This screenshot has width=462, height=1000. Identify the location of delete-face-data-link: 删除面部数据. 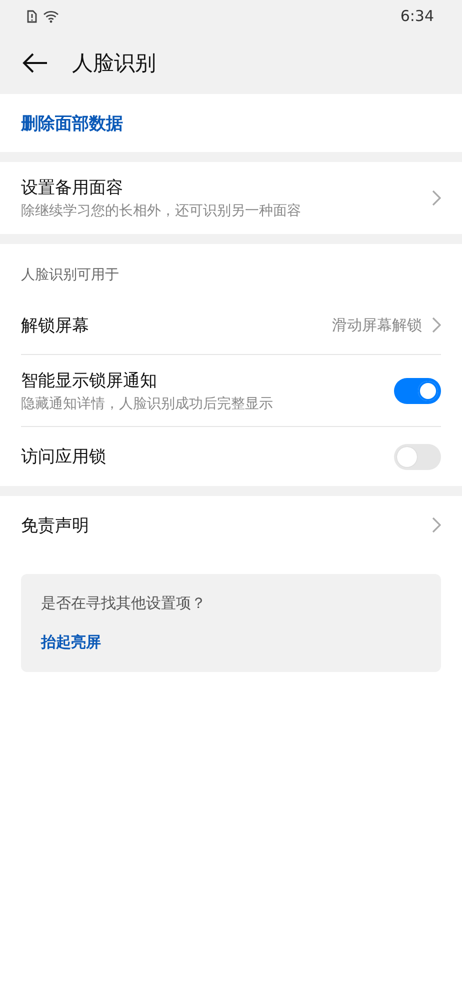
(72, 123).